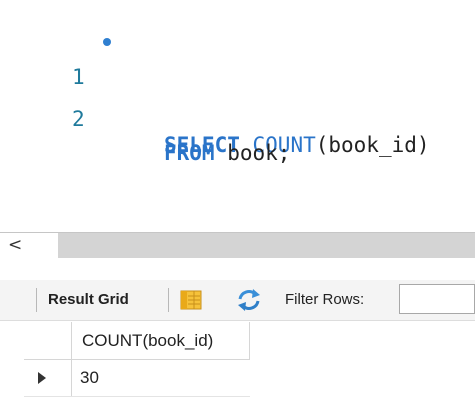  What do you see at coordinates (189, 153) in the screenshot?
I see `sql-keyword: FROM` at bounding box center [189, 153].